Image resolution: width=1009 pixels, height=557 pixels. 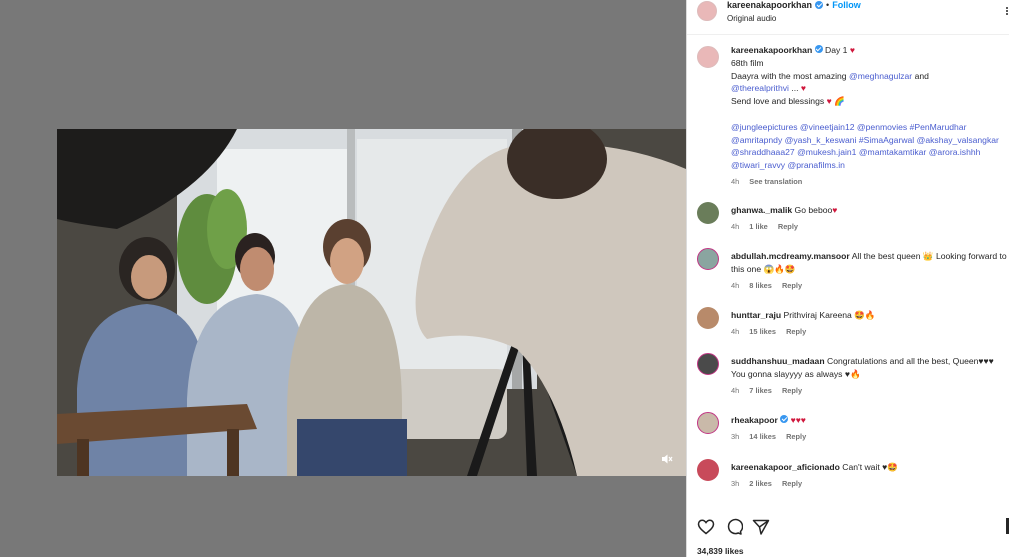 What do you see at coordinates (754, 420) in the screenshot?
I see `comment-username: rheakapoor` at bounding box center [754, 420].